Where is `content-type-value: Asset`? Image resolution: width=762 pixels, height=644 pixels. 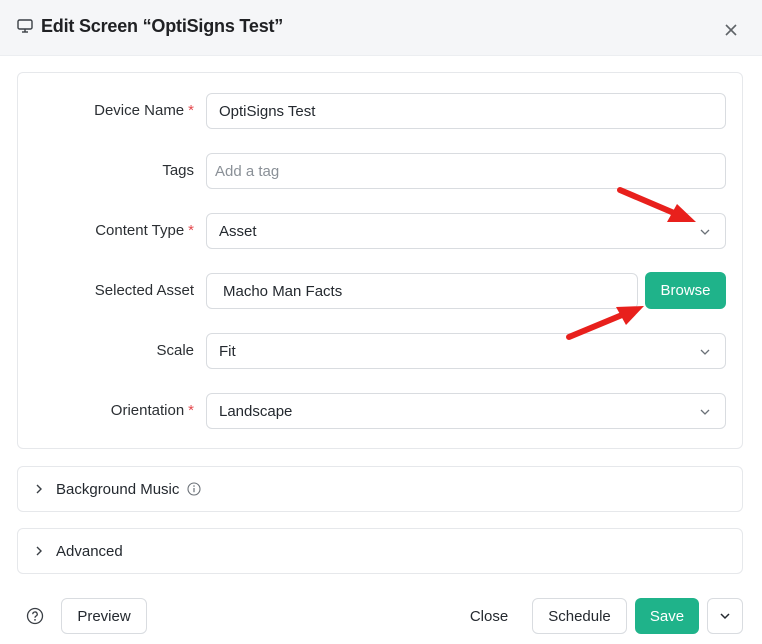
content-type-value: Asset is located at coordinates (238, 231).